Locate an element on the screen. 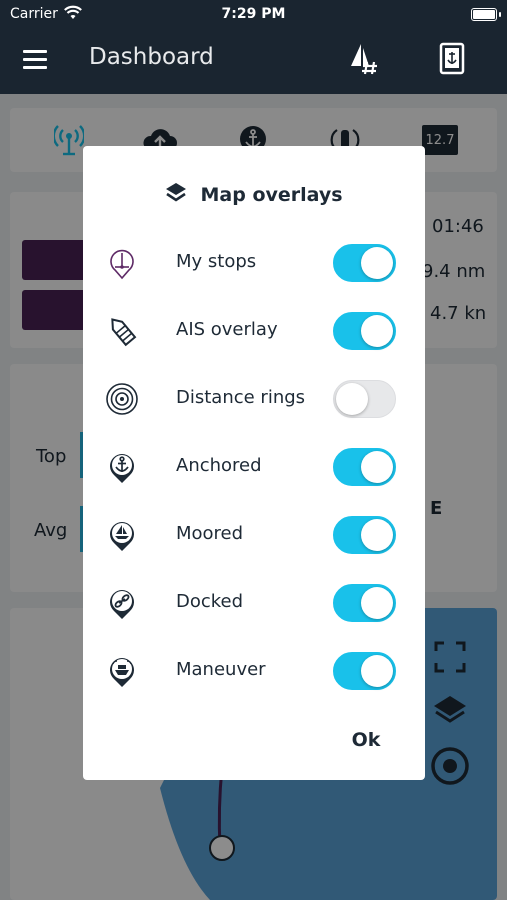 The height and width of the screenshot is (900, 507). overlay-row-maneuver: Maneuver is located at coordinates (254, 671).